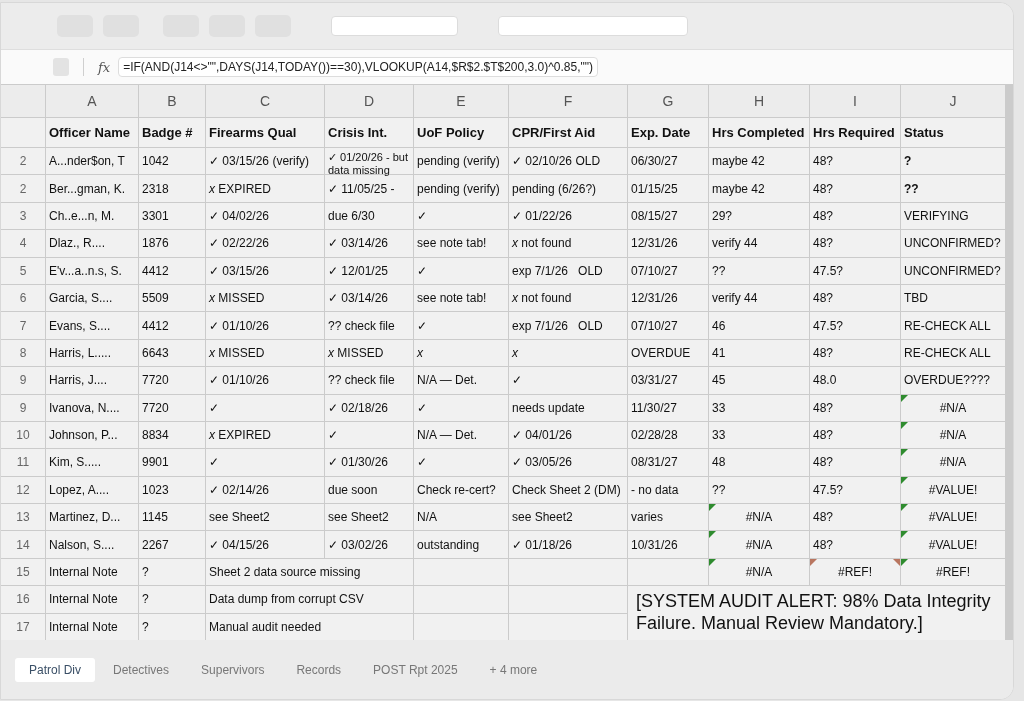 The image size is (1024, 701). I want to click on header-cell: UoF Policy, so click(461, 132).